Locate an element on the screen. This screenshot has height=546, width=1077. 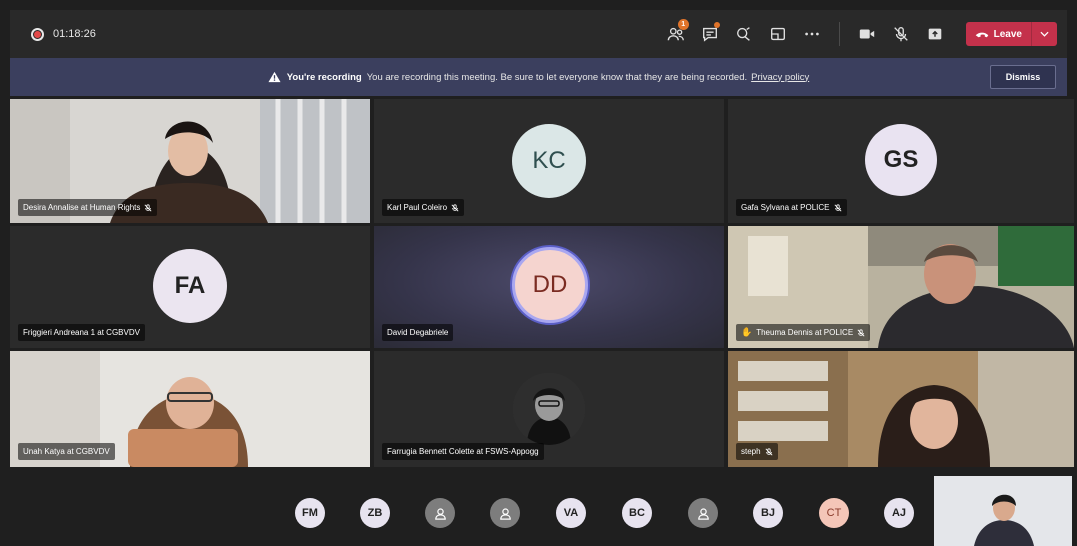
participant-nameplate: Gafa Sylvana at POLICE is located at coordinates (791, 207).